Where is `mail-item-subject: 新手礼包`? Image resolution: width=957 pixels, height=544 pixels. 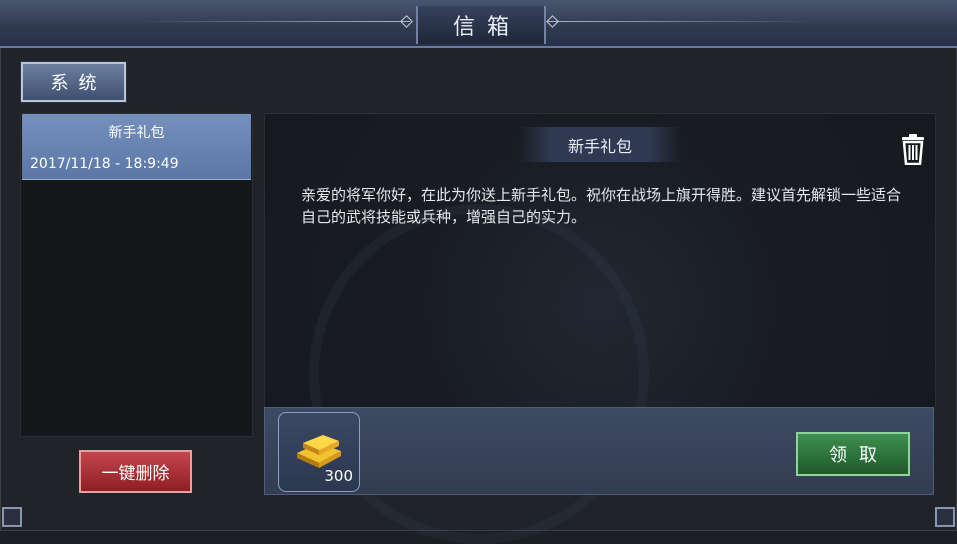
mail-item-subject: 新手礼包 is located at coordinates (136, 133).